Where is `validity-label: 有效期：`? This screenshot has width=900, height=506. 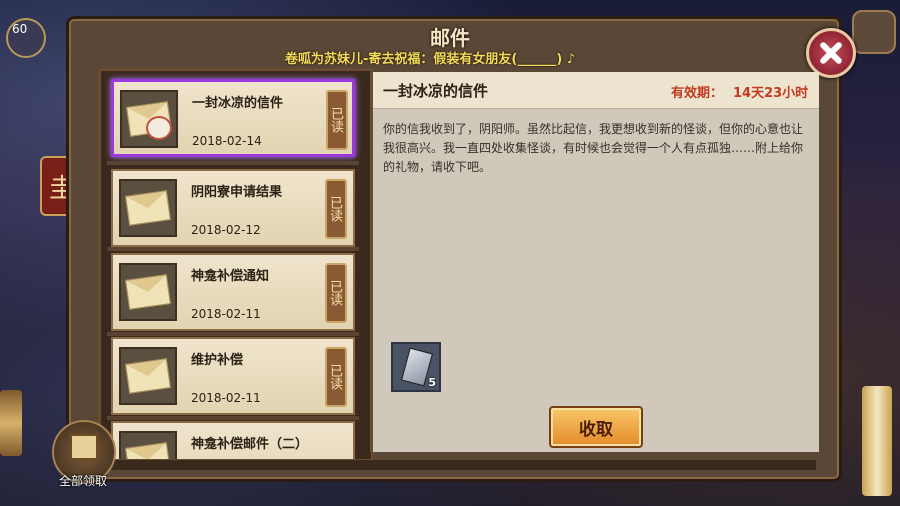 validity-label: 有效期： is located at coordinates (697, 93).